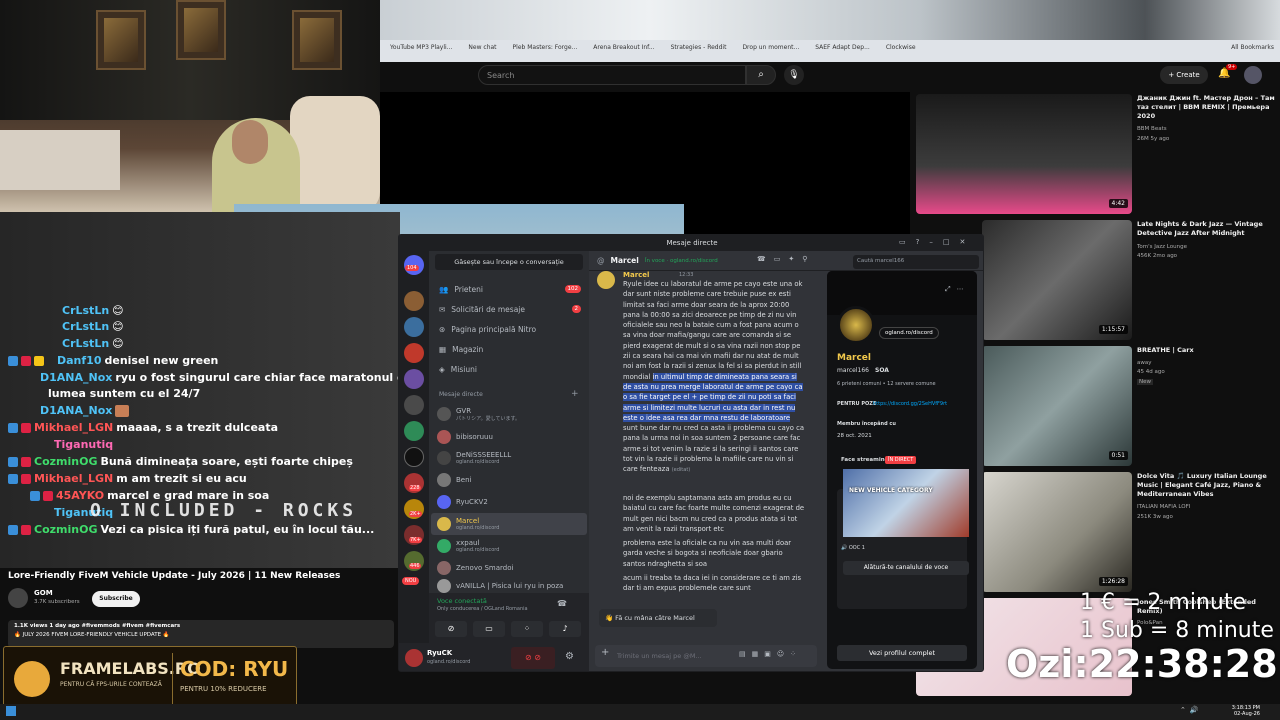 The width and height of the screenshot is (1280, 720). Describe the element at coordinates (482, 51) in the screenshot. I see `bookmark: New chat` at that location.